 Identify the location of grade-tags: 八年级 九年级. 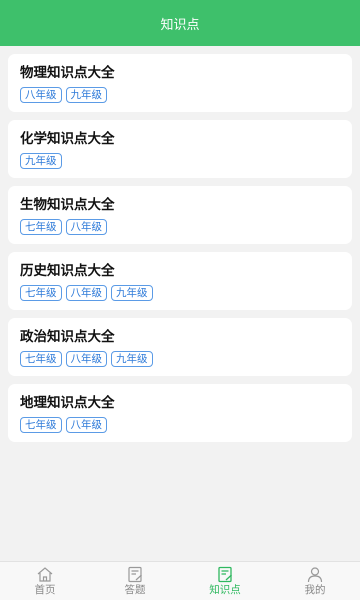
(180, 95).